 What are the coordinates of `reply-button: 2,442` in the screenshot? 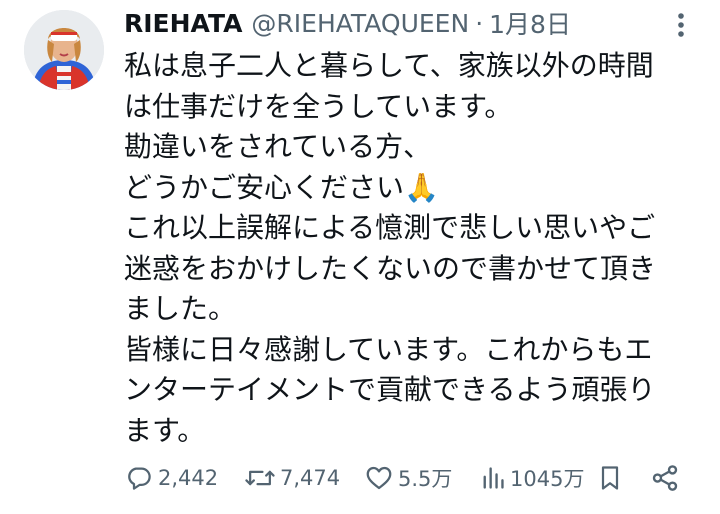 It's located at (171, 478).